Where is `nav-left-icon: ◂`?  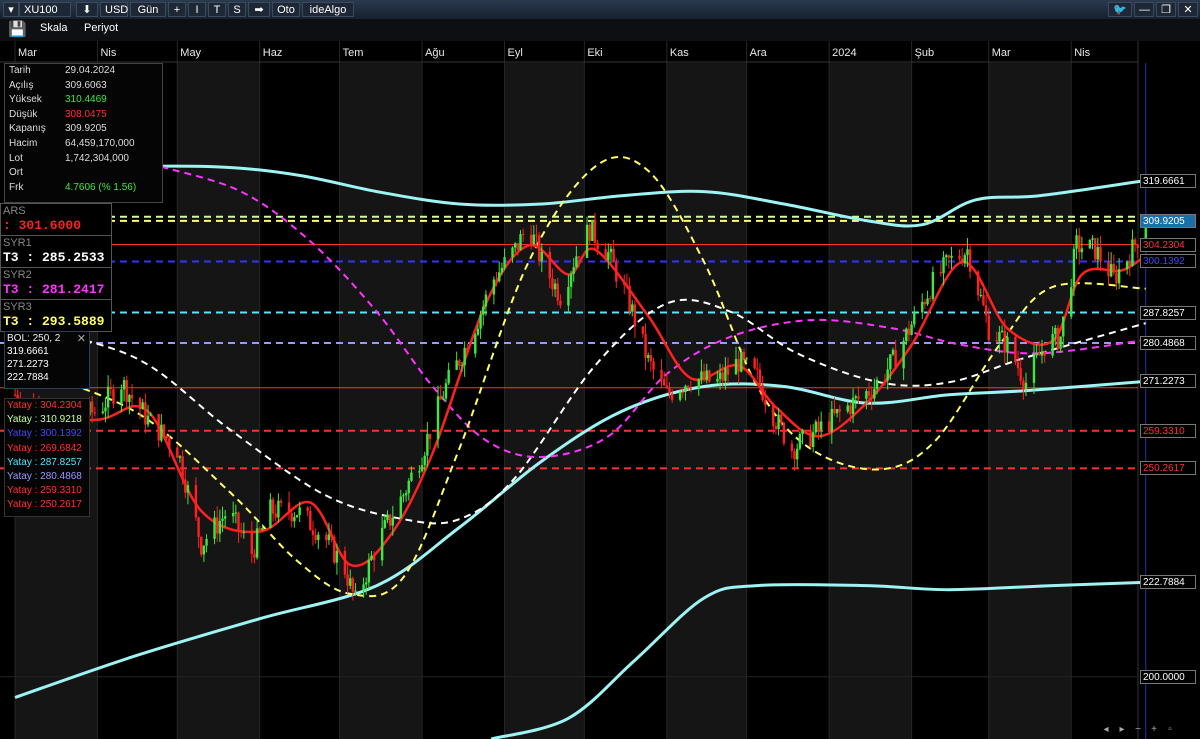
nav-left-icon: ◂ is located at coordinates (1106, 730).